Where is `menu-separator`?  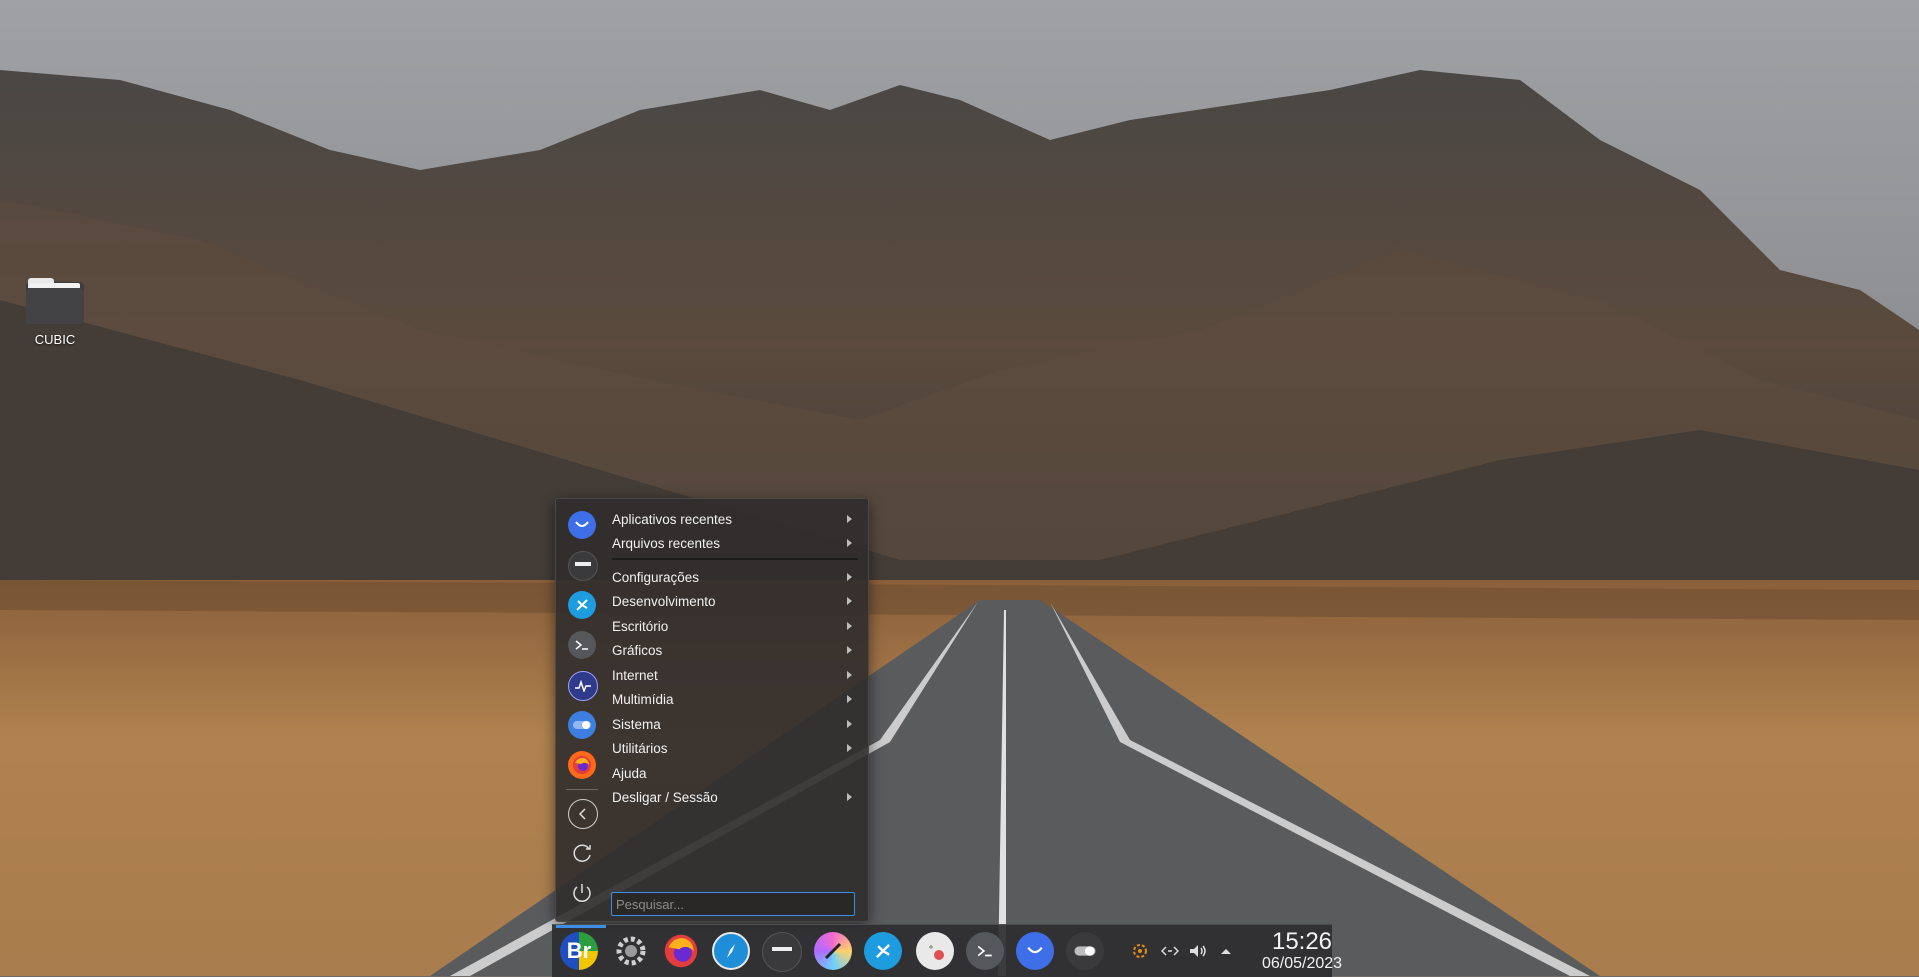
menu-separator is located at coordinates (735, 559).